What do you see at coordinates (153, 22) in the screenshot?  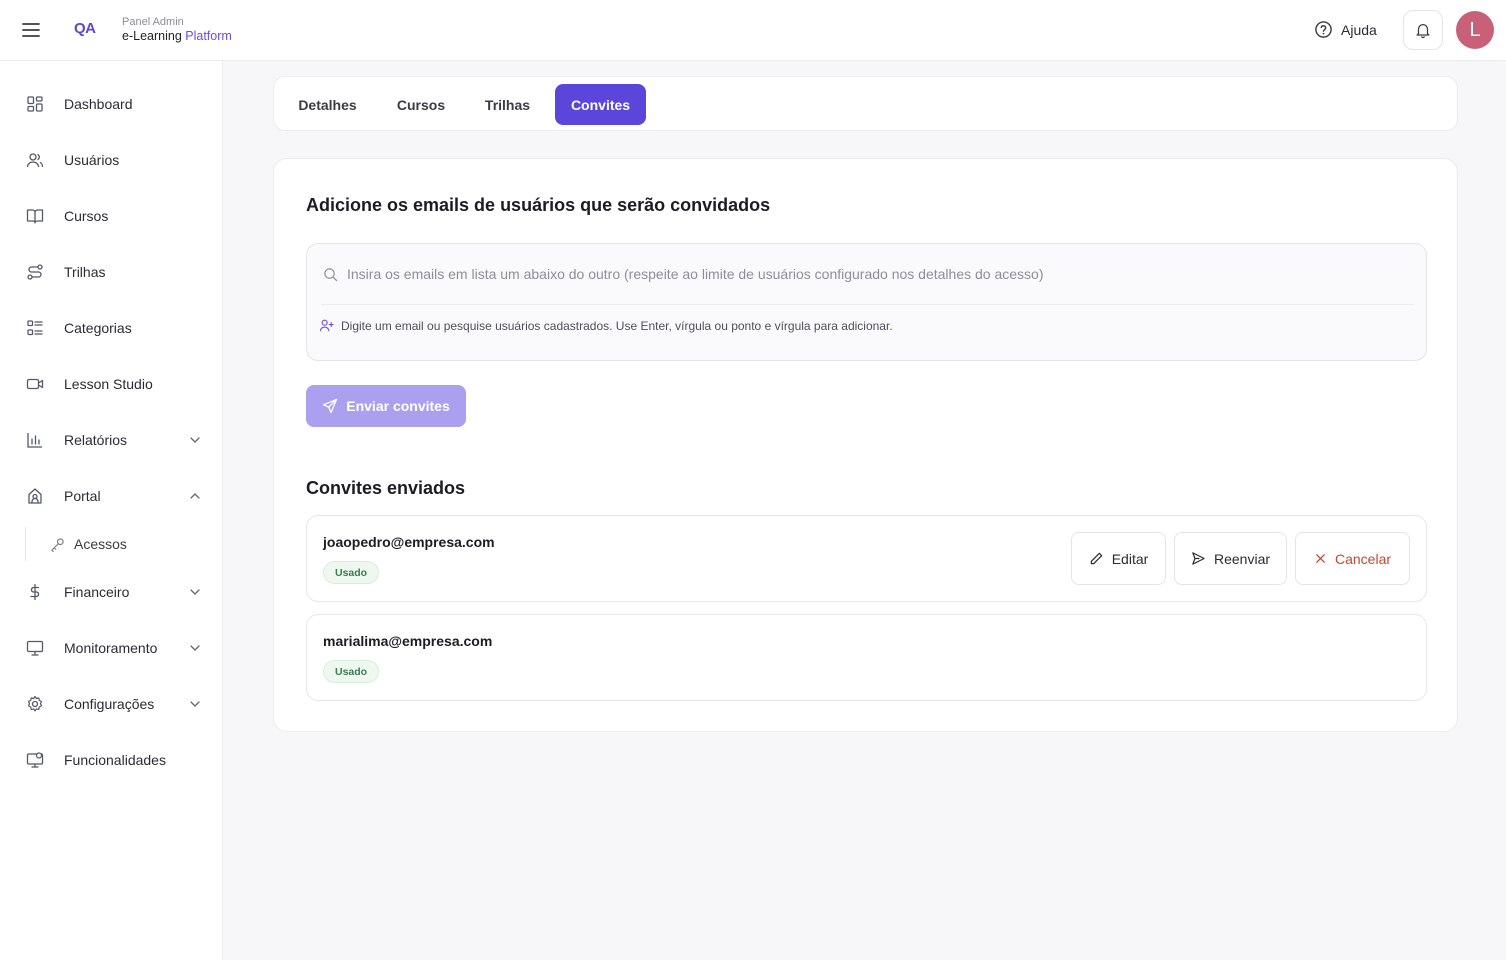 I see `brand-subtitle: Panel Admin` at bounding box center [153, 22].